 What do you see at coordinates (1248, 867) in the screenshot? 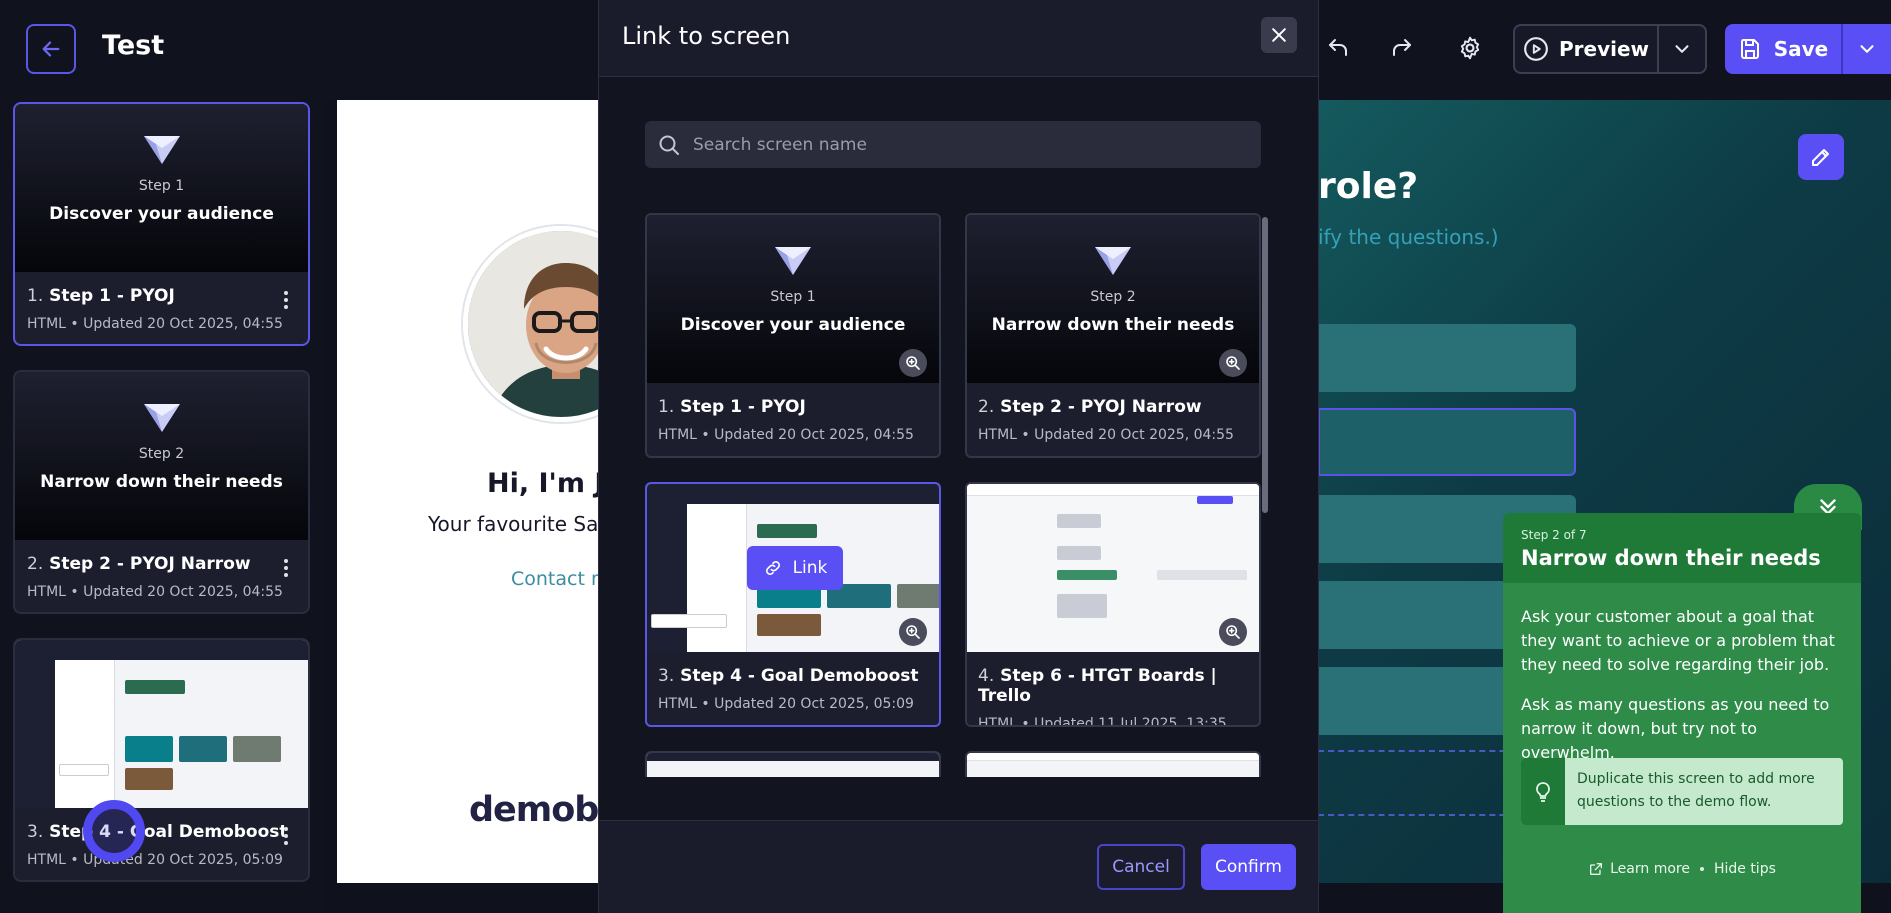
I see `confirm-button: Confirm` at bounding box center [1248, 867].